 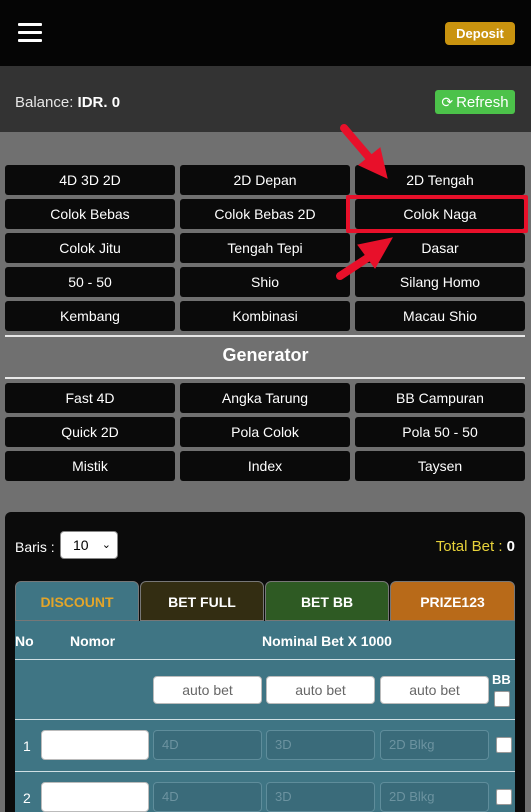 I want to click on baris-select: 10 ⌄, so click(x=89, y=545).